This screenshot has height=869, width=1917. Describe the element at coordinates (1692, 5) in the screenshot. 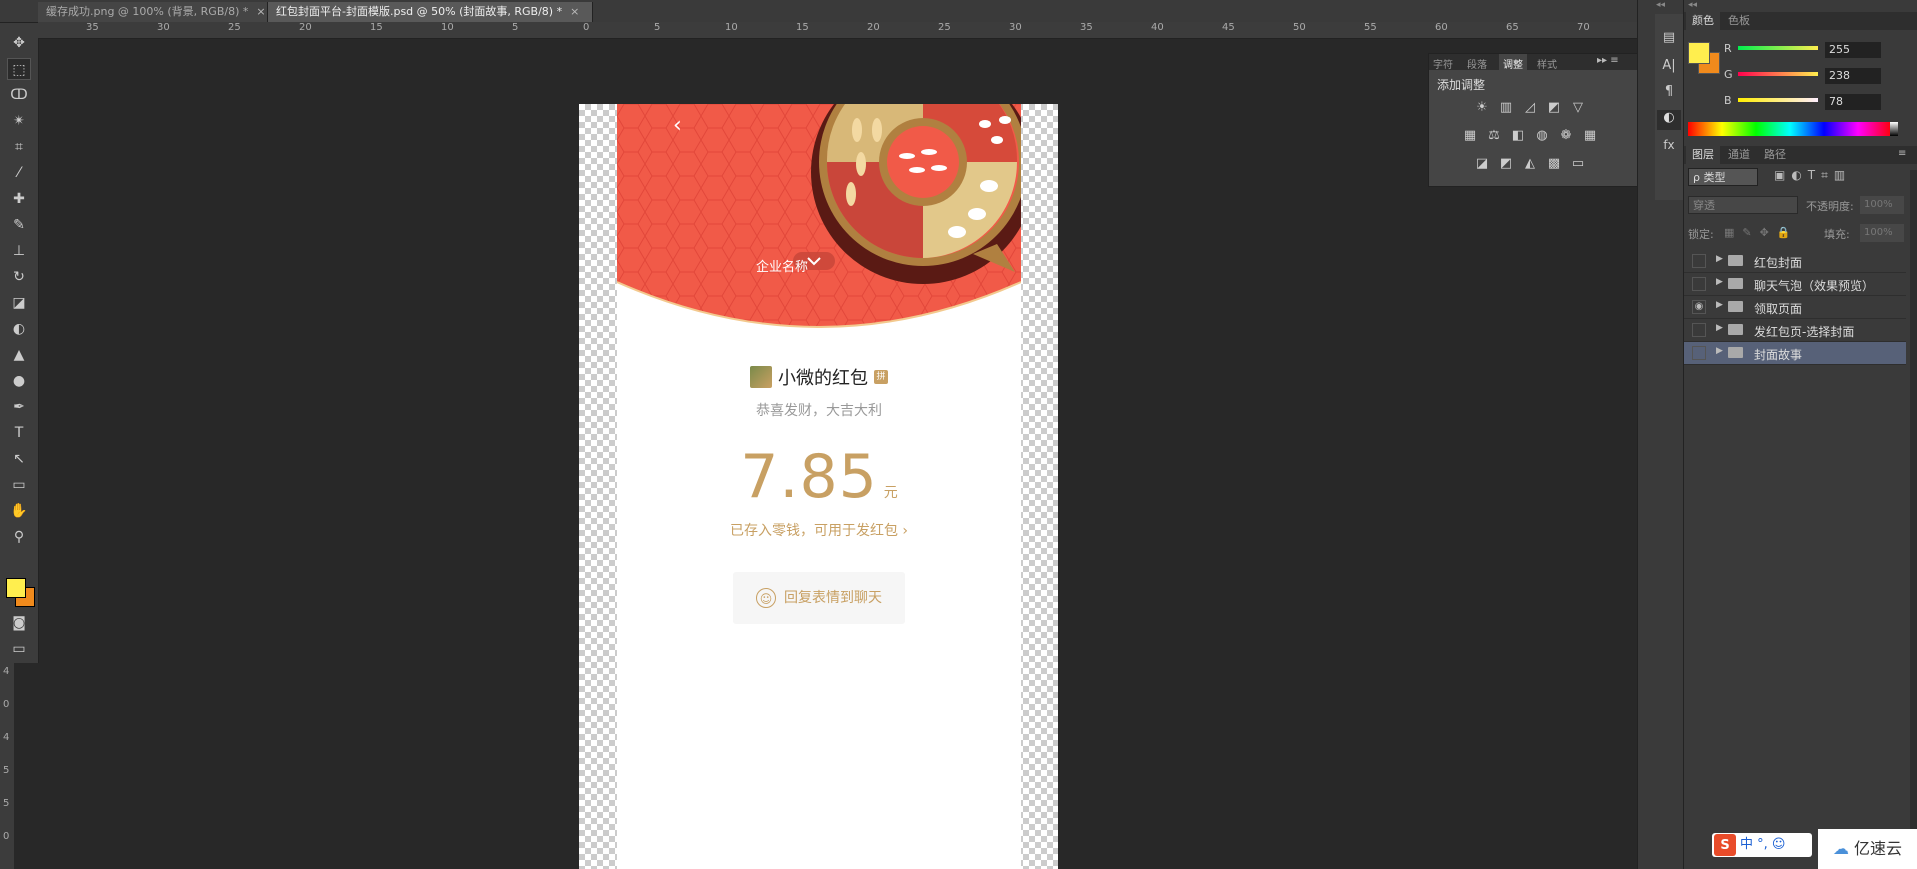

I see `panel-collapse-icon: ◂◂` at that location.